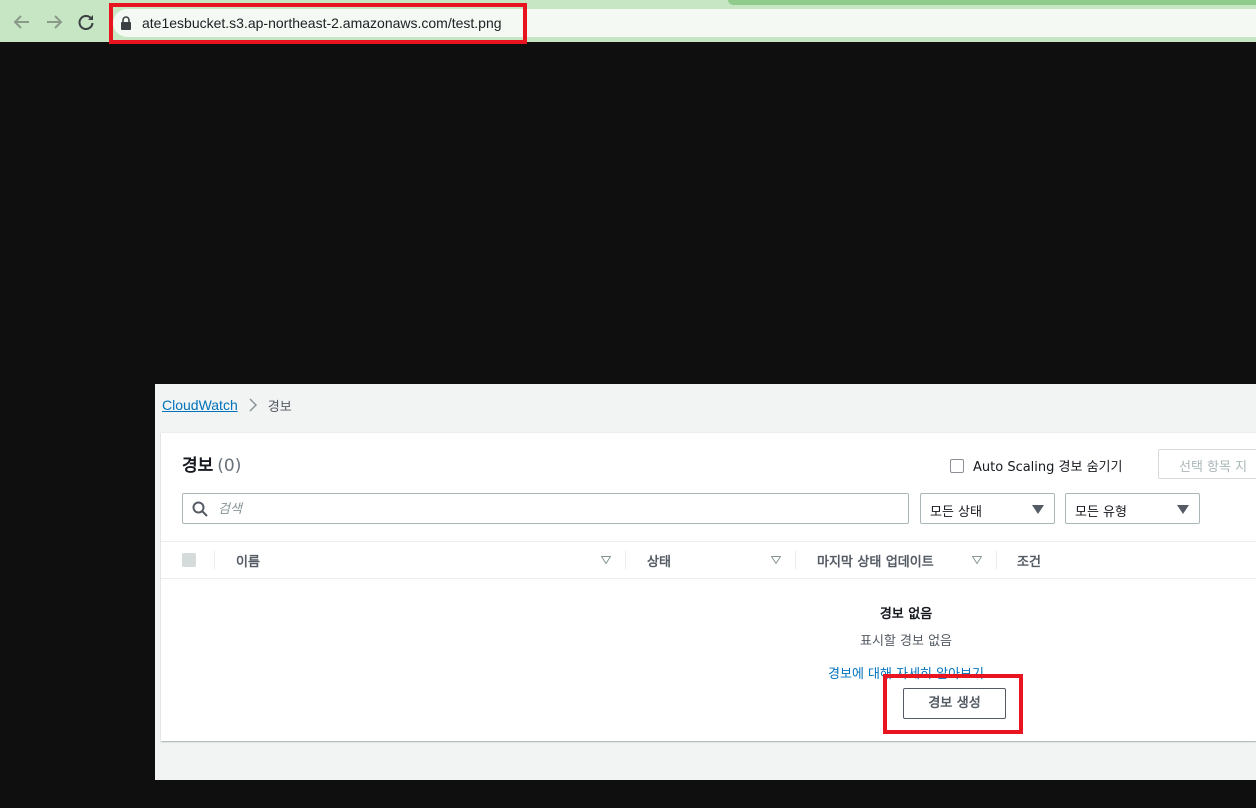 Image resolution: width=1256 pixels, height=808 pixels. What do you see at coordinates (200, 509) in the screenshot?
I see `search-icon` at bounding box center [200, 509].